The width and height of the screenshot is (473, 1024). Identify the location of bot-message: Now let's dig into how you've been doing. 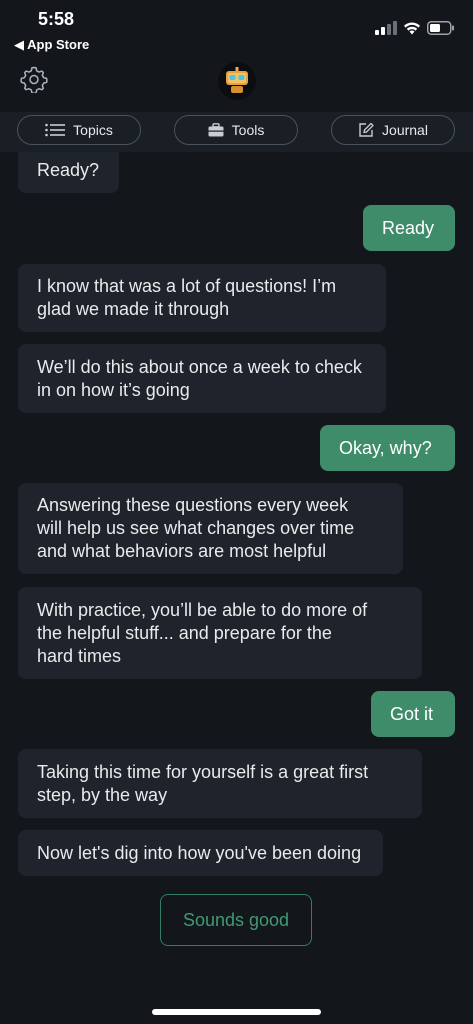
(200, 853).